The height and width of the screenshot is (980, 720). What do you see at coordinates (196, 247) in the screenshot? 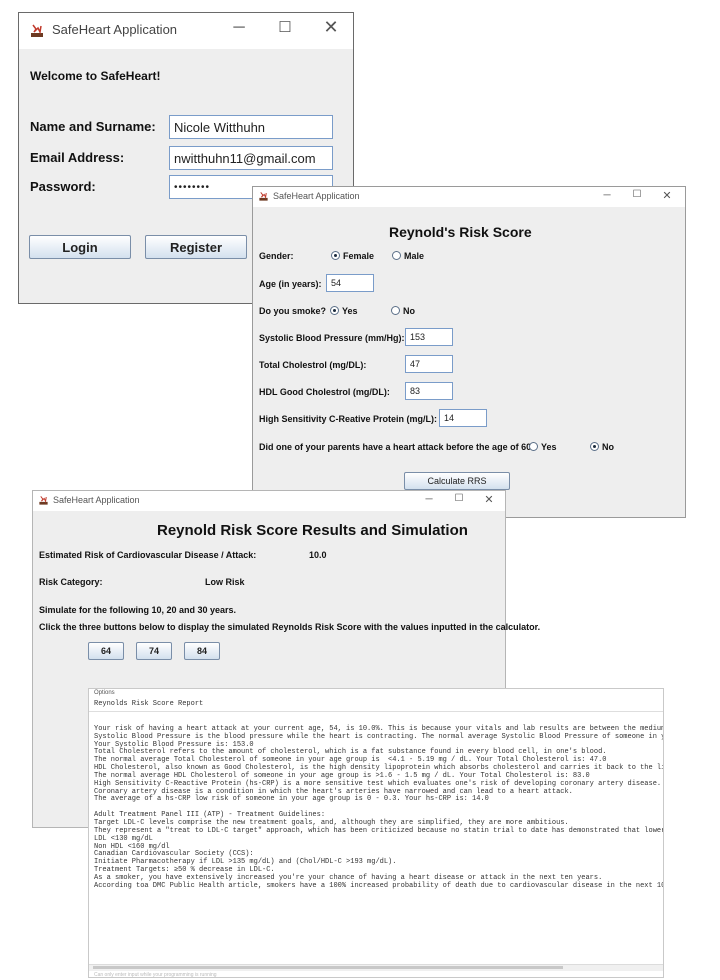
I see `register-button: Register` at bounding box center [196, 247].